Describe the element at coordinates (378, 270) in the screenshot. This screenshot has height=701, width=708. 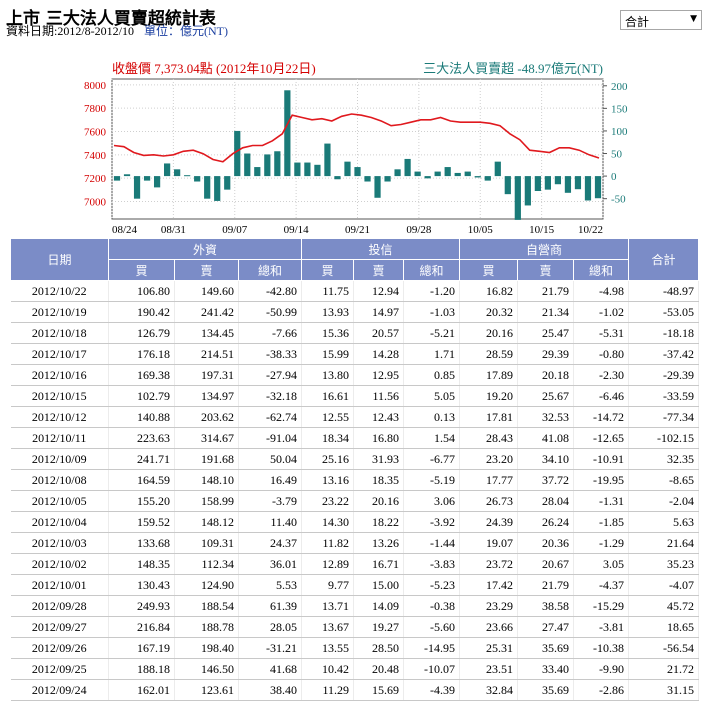
I see `col-trust-sell: 賣` at that location.